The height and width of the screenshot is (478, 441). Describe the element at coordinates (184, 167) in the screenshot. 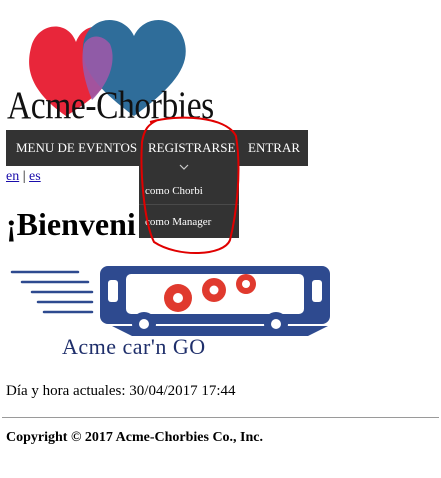

I see `chevron-down-icon` at that location.